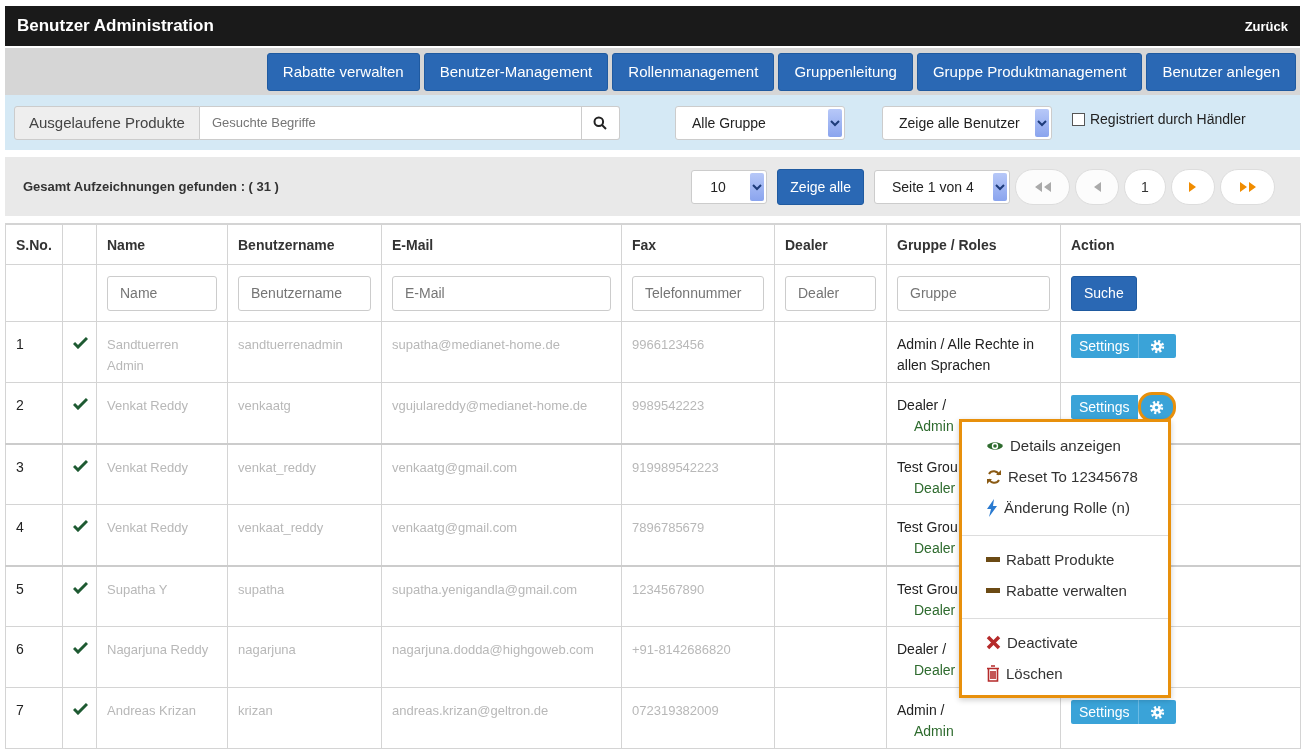  Describe the element at coordinates (261, 589) in the screenshot. I see `table-cell: supatha` at that location.